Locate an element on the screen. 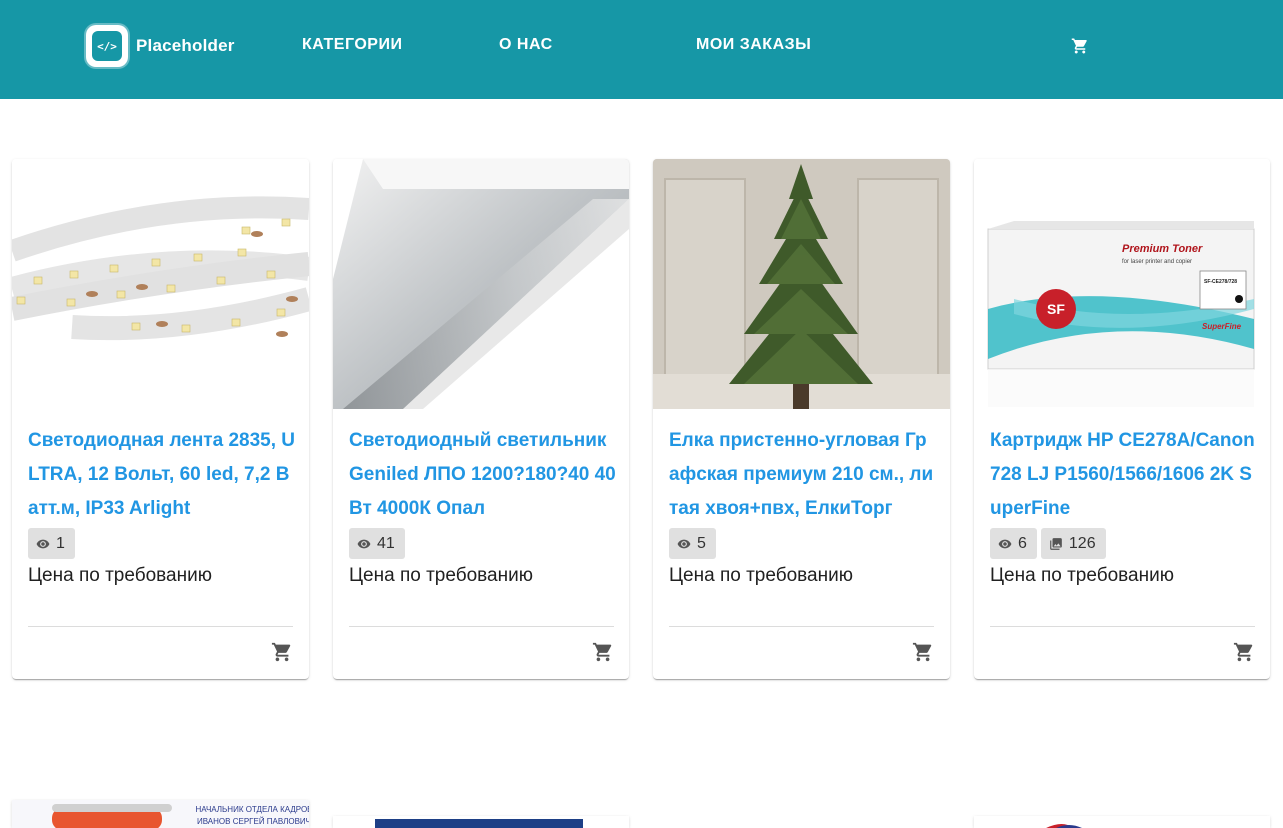  pages-chip: 126 is located at coordinates (1073, 543).